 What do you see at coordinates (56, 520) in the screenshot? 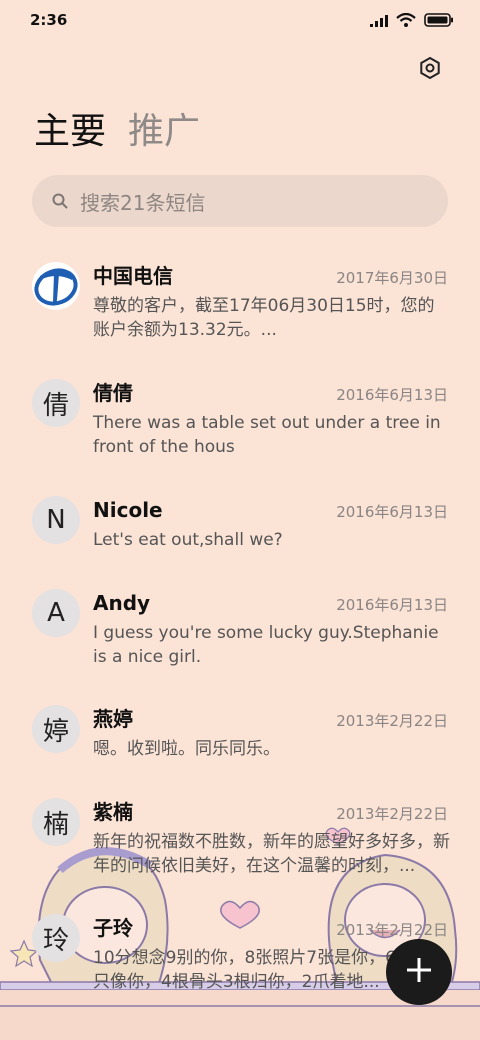
I see `avatar: N` at bounding box center [56, 520].